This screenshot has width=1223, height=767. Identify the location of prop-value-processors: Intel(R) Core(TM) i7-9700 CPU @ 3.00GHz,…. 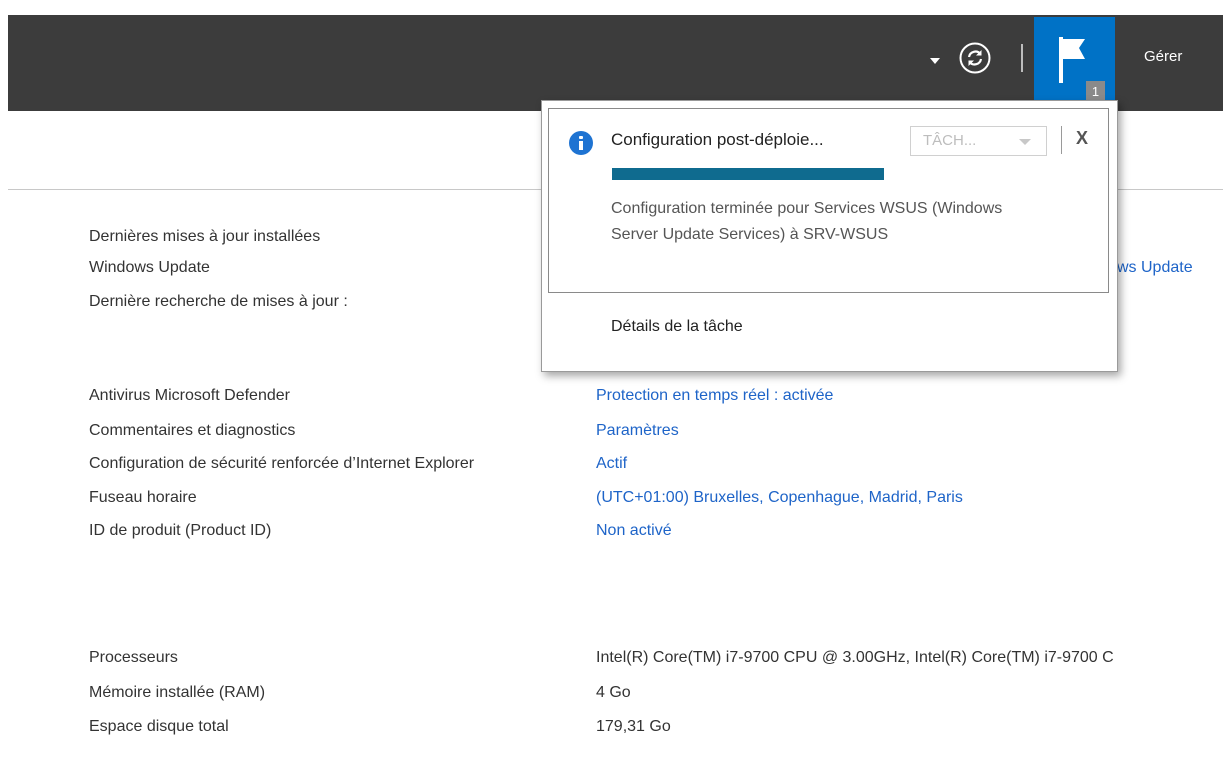
(855, 657).